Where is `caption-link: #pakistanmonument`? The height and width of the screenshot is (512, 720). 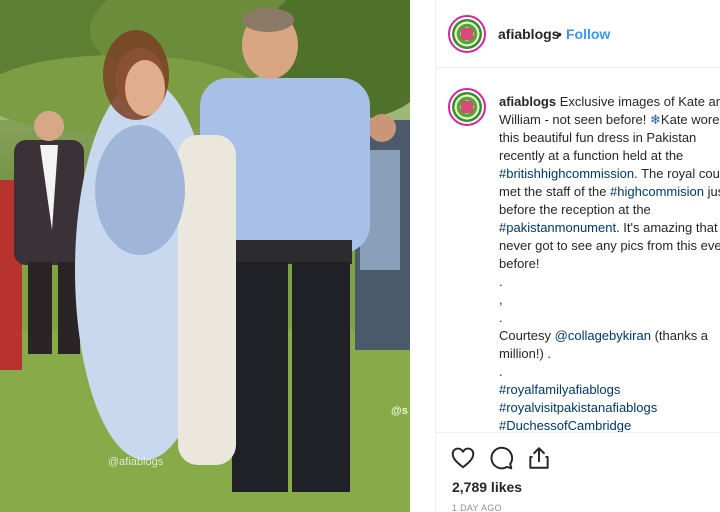 caption-link: #pakistanmonument is located at coordinates (557, 227).